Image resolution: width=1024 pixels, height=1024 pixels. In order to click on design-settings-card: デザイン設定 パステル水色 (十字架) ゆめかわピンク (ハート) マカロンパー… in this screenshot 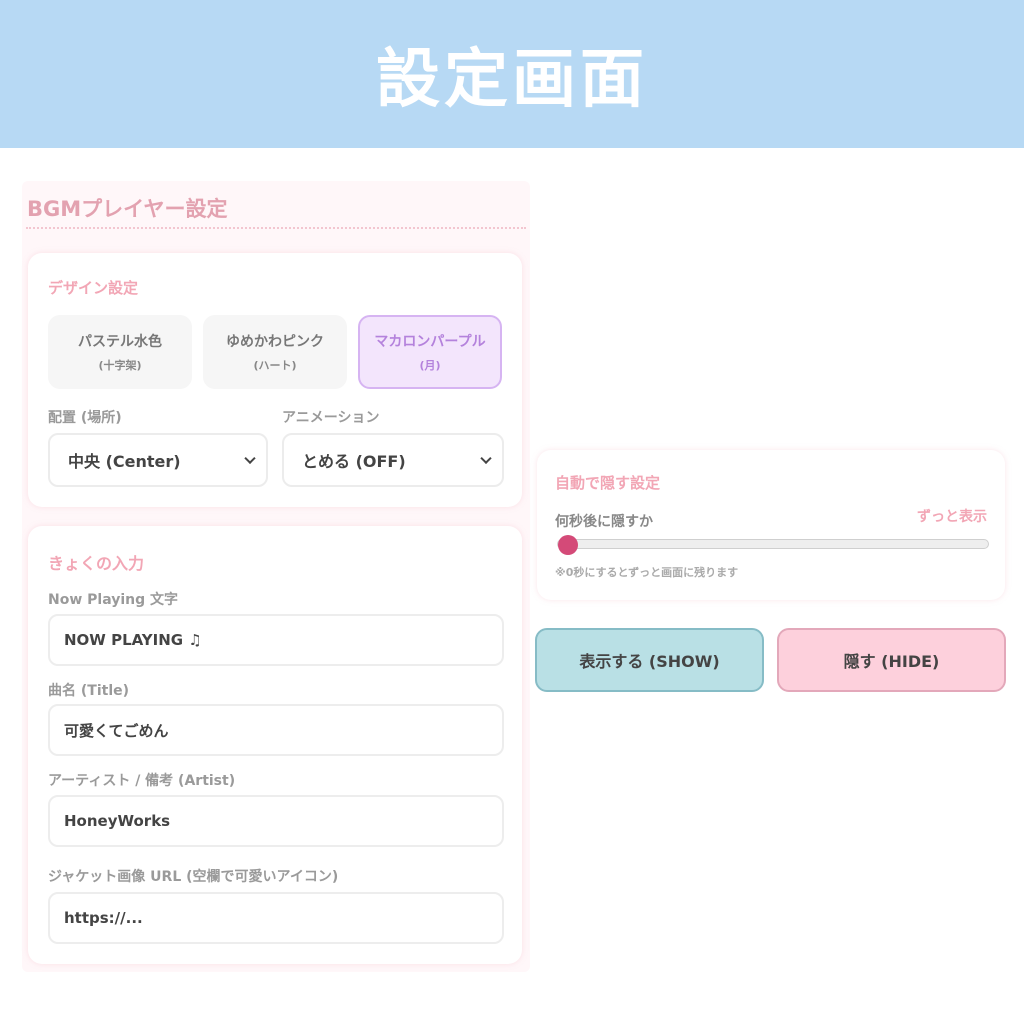, I will do `click(275, 380)`.